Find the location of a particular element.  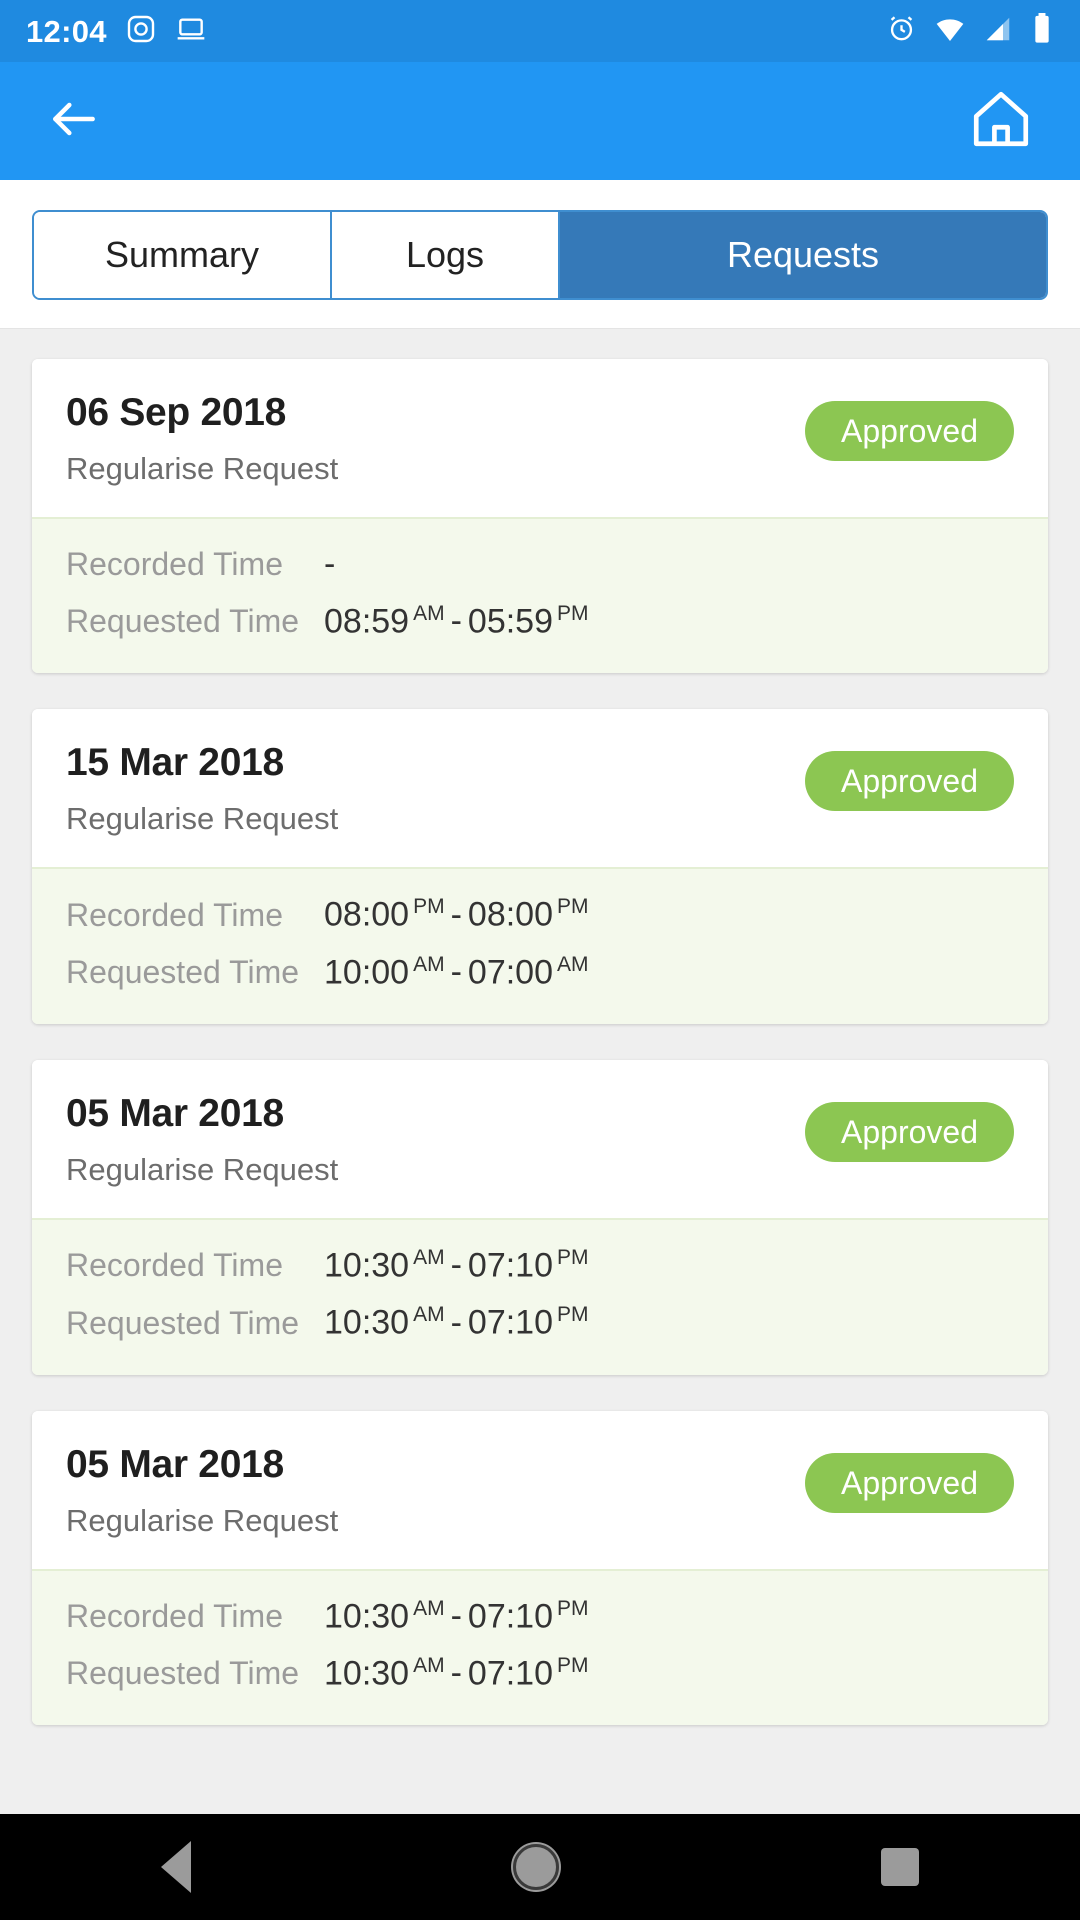

status-bar-left: 12:04 is located at coordinates (116, 31).